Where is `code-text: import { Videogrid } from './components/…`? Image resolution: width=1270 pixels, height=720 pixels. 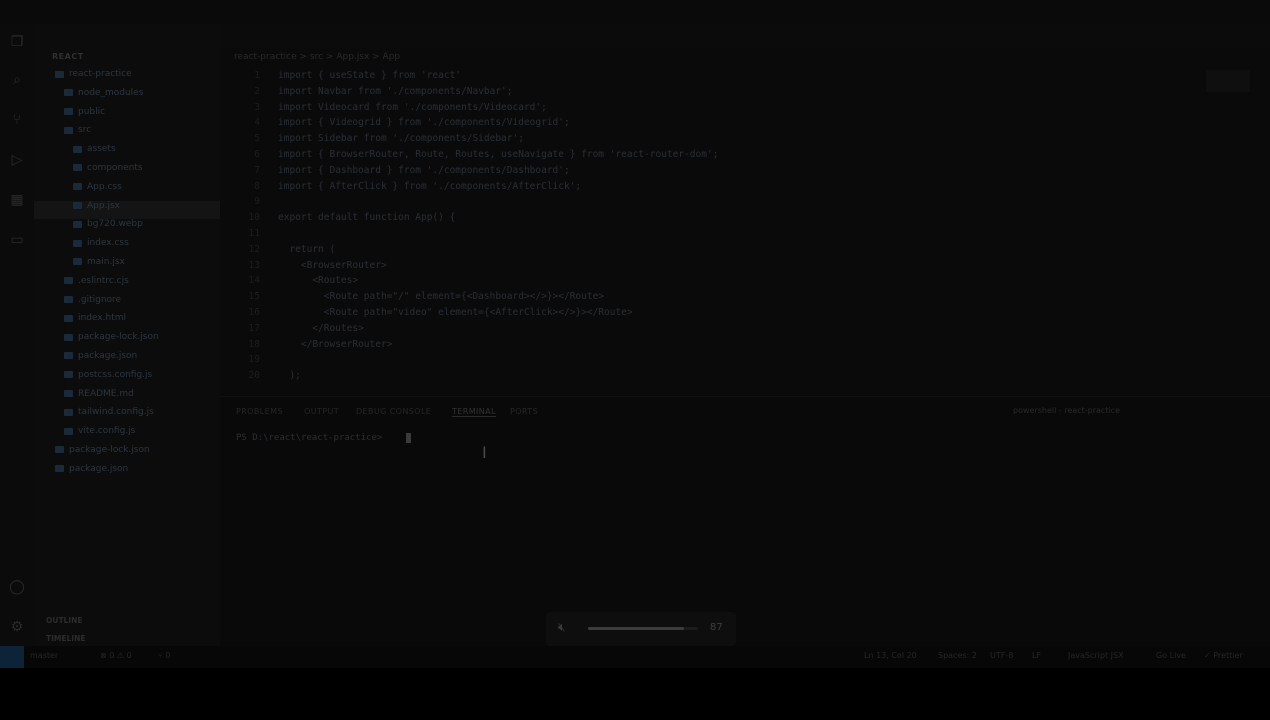
code-text: import { Videogrid } from './components/… is located at coordinates (424, 123).